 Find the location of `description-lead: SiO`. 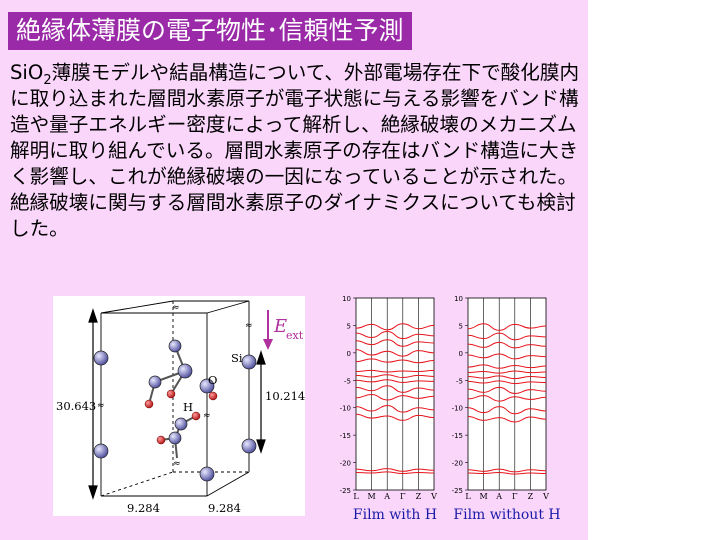

description-lead: SiO is located at coordinates (27, 72).